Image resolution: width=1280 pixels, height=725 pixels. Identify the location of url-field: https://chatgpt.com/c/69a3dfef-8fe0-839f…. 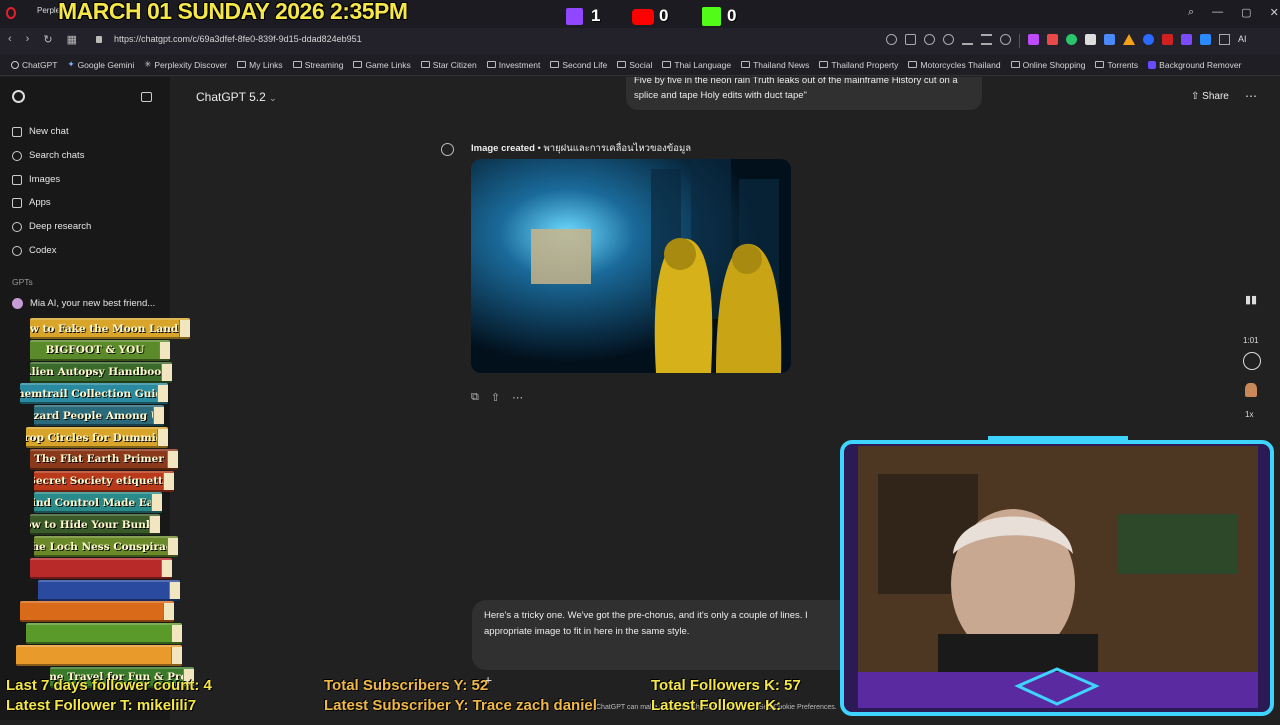
(238, 39).